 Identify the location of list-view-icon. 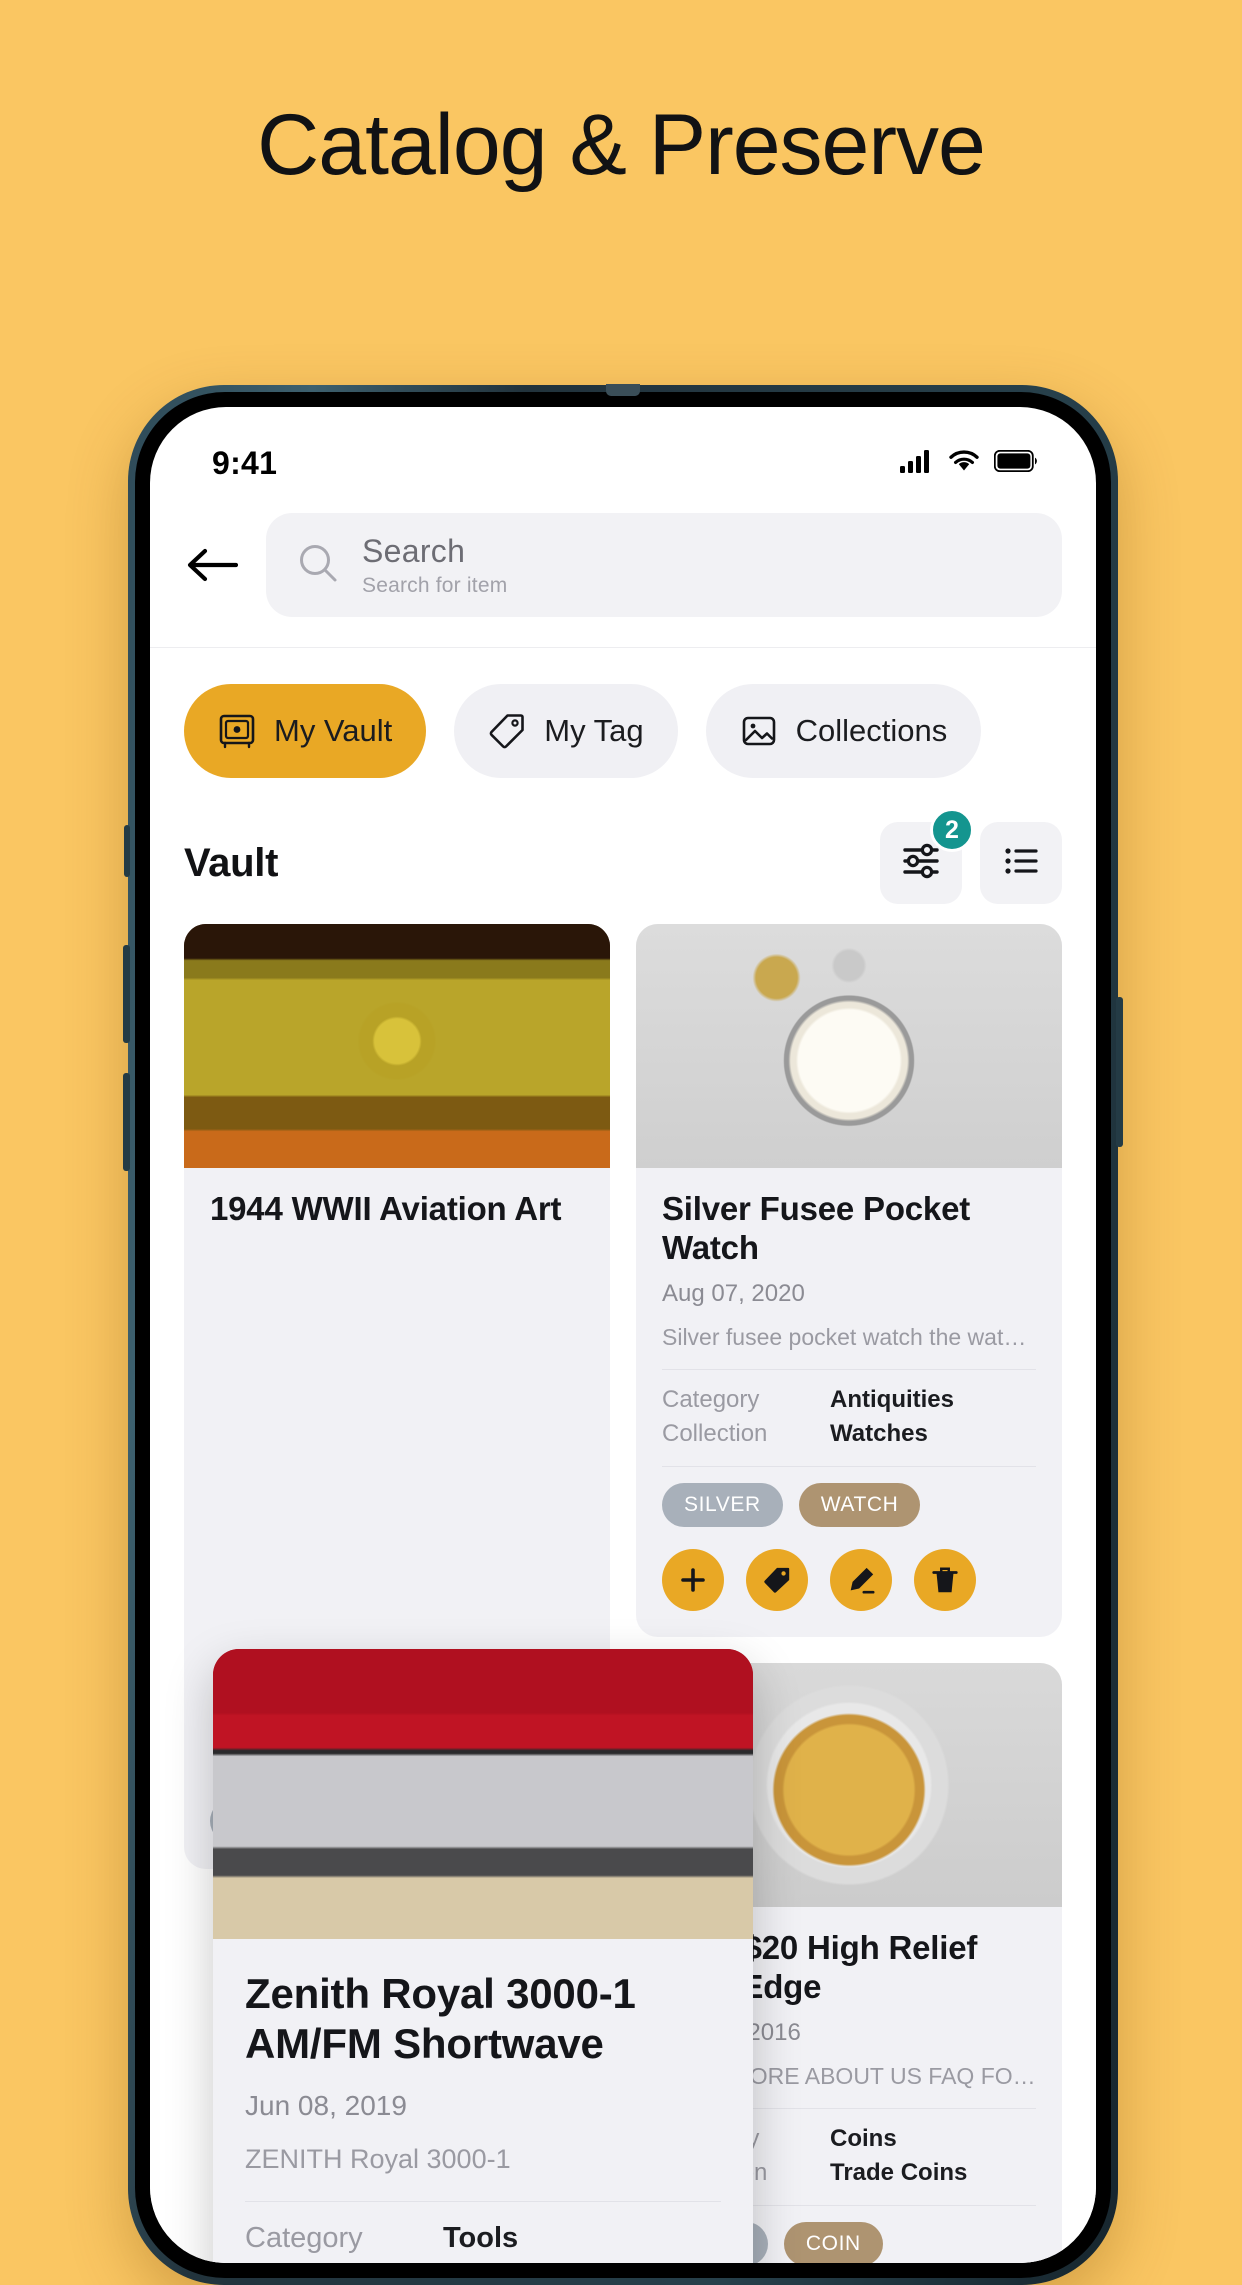
(1021, 863).